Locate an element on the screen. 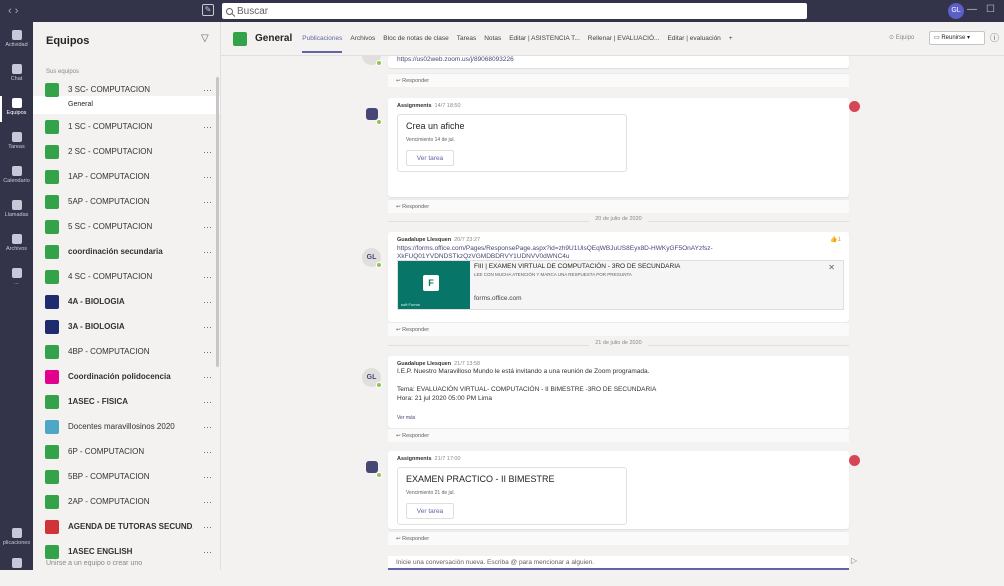 The image size is (1004, 586). team-item: AGENDA DE TUTORAS SECUNDARIA ··· is located at coordinates (126, 526).